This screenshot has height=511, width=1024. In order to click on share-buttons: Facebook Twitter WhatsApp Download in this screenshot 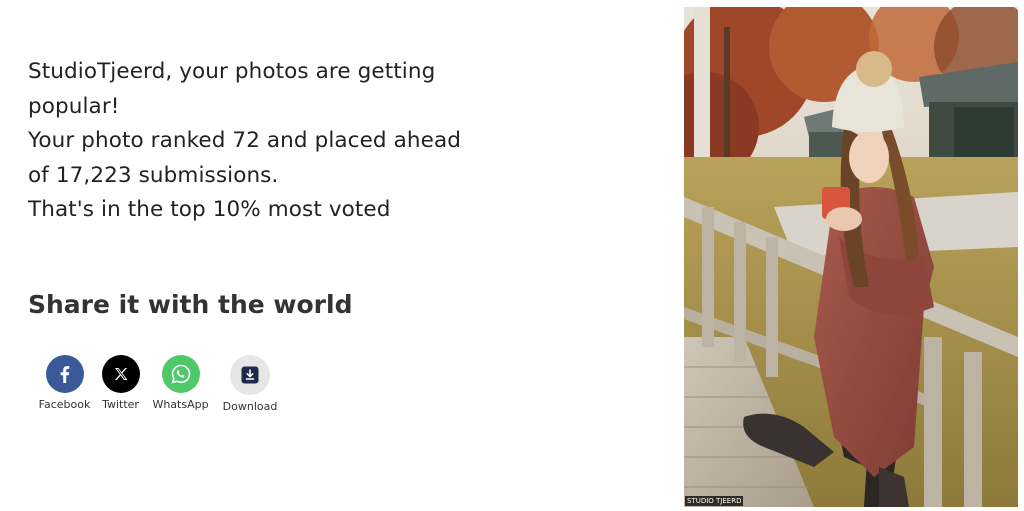, I will do `click(159, 384)`.